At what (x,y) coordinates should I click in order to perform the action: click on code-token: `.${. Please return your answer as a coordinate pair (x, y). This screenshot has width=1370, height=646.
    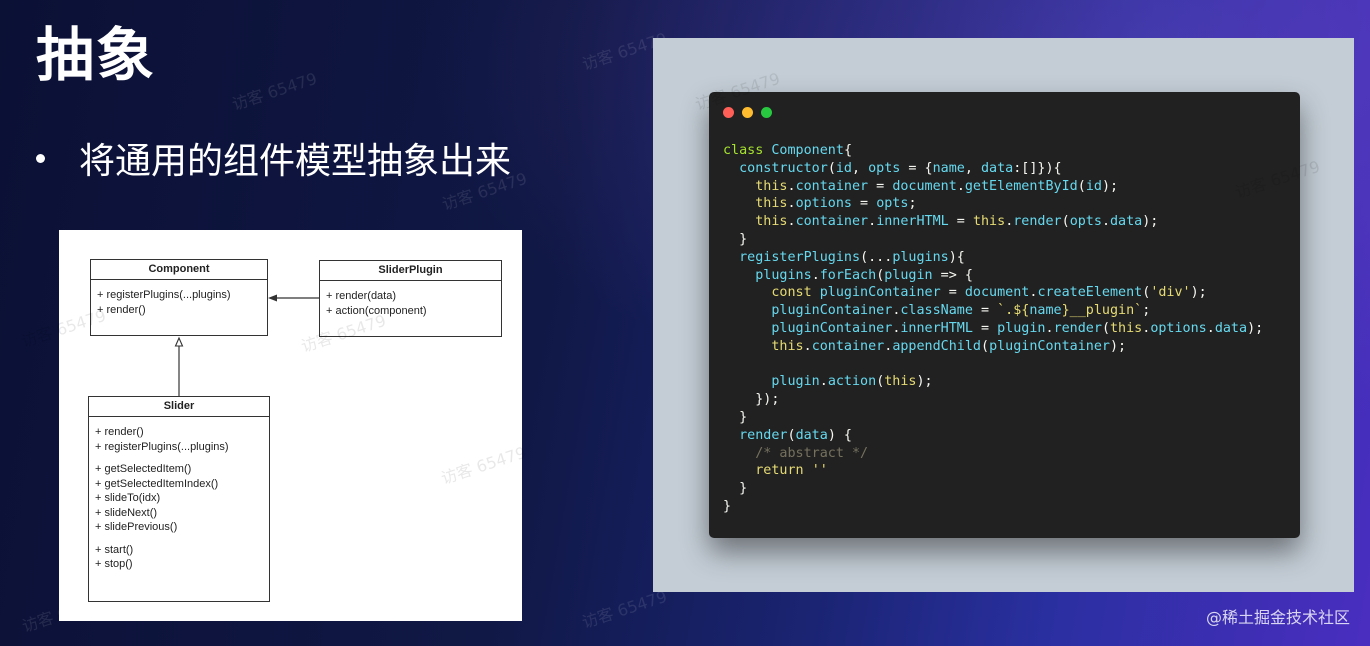
    Looking at the image, I should click on (1013, 311).